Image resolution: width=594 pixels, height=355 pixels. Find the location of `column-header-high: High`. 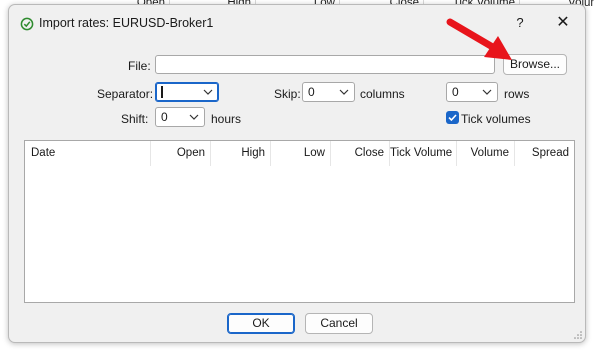

column-header-high: High is located at coordinates (241, 153).